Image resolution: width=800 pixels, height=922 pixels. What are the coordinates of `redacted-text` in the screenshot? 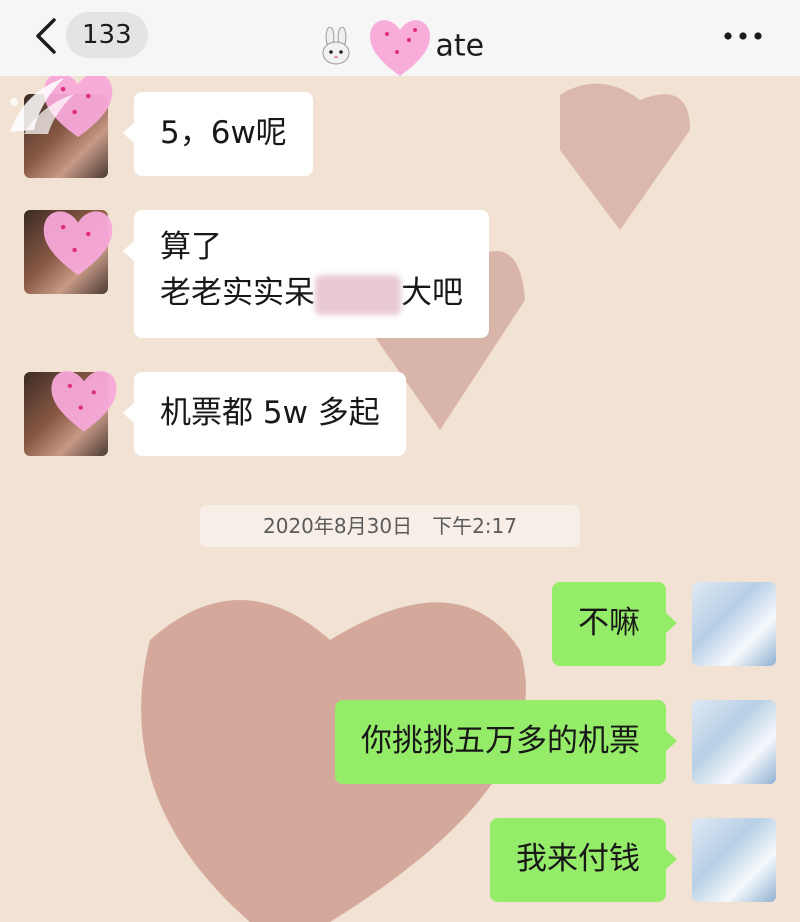 It's located at (358, 294).